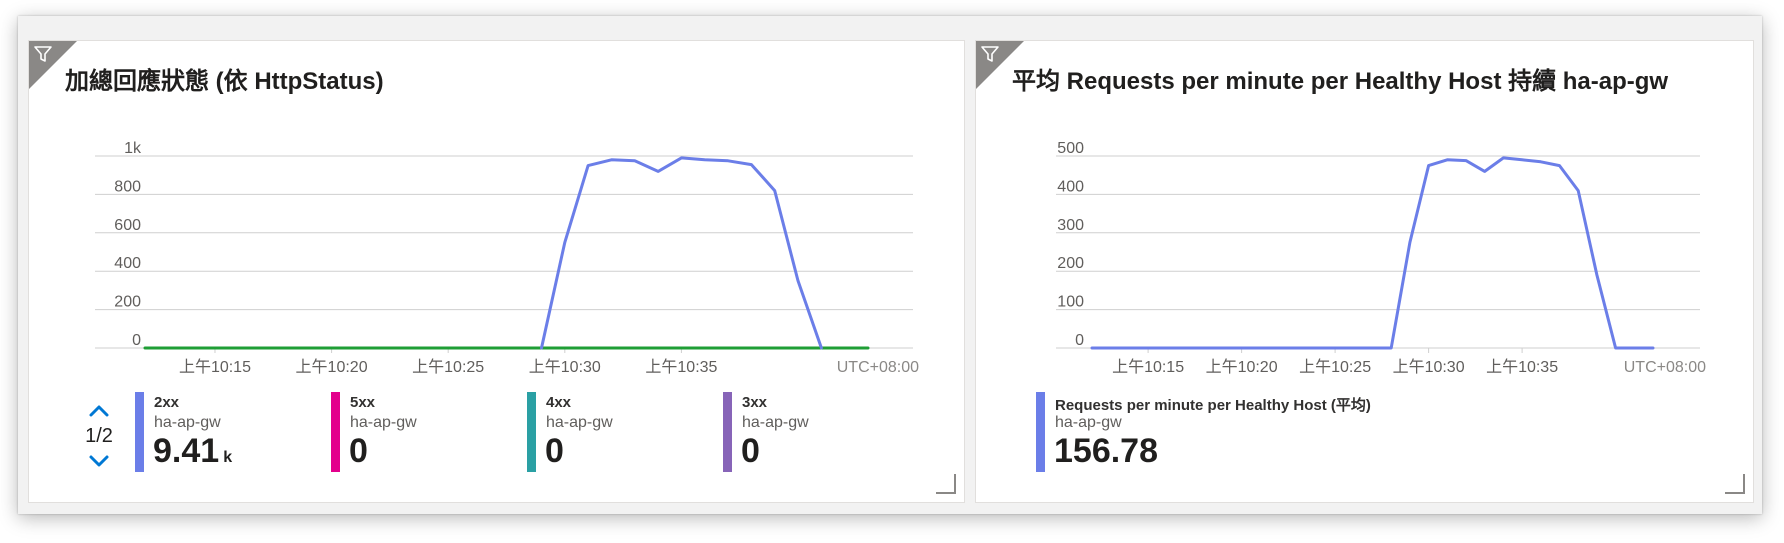 Image resolution: width=1784 pixels, height=543 pixels. I want to click on y-tick-label: 300, so click(1070, 225).